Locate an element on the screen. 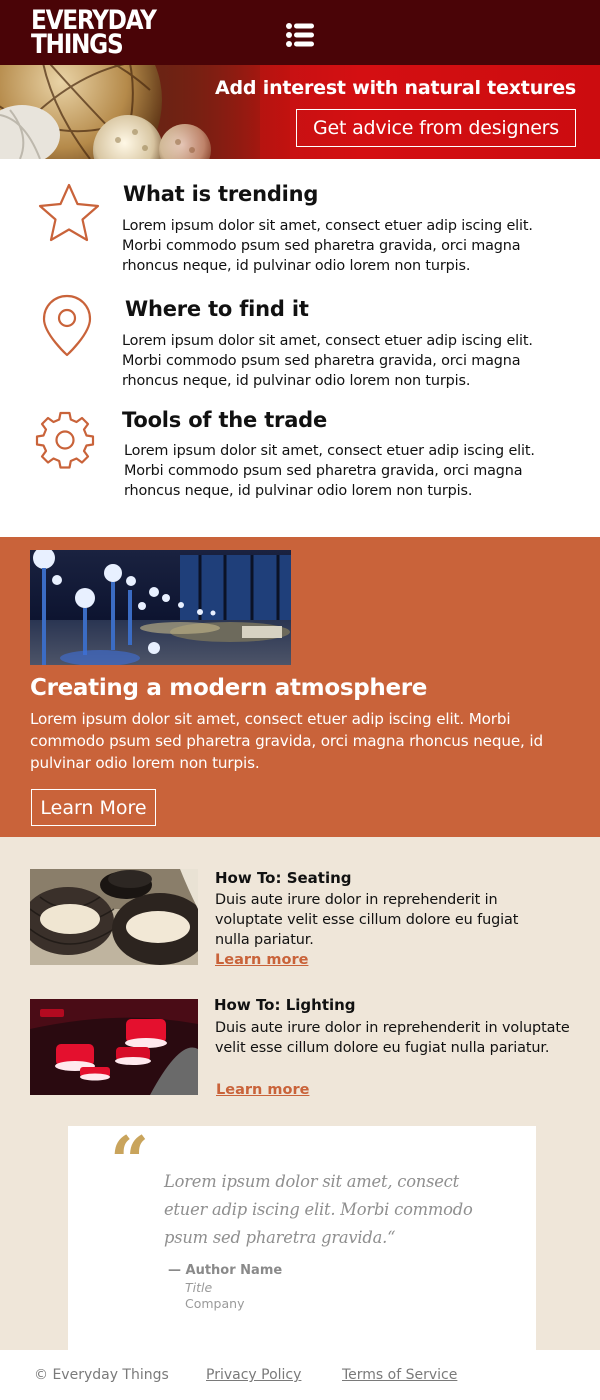  feature-title: Where to find it is located at coordinates (217, 309).